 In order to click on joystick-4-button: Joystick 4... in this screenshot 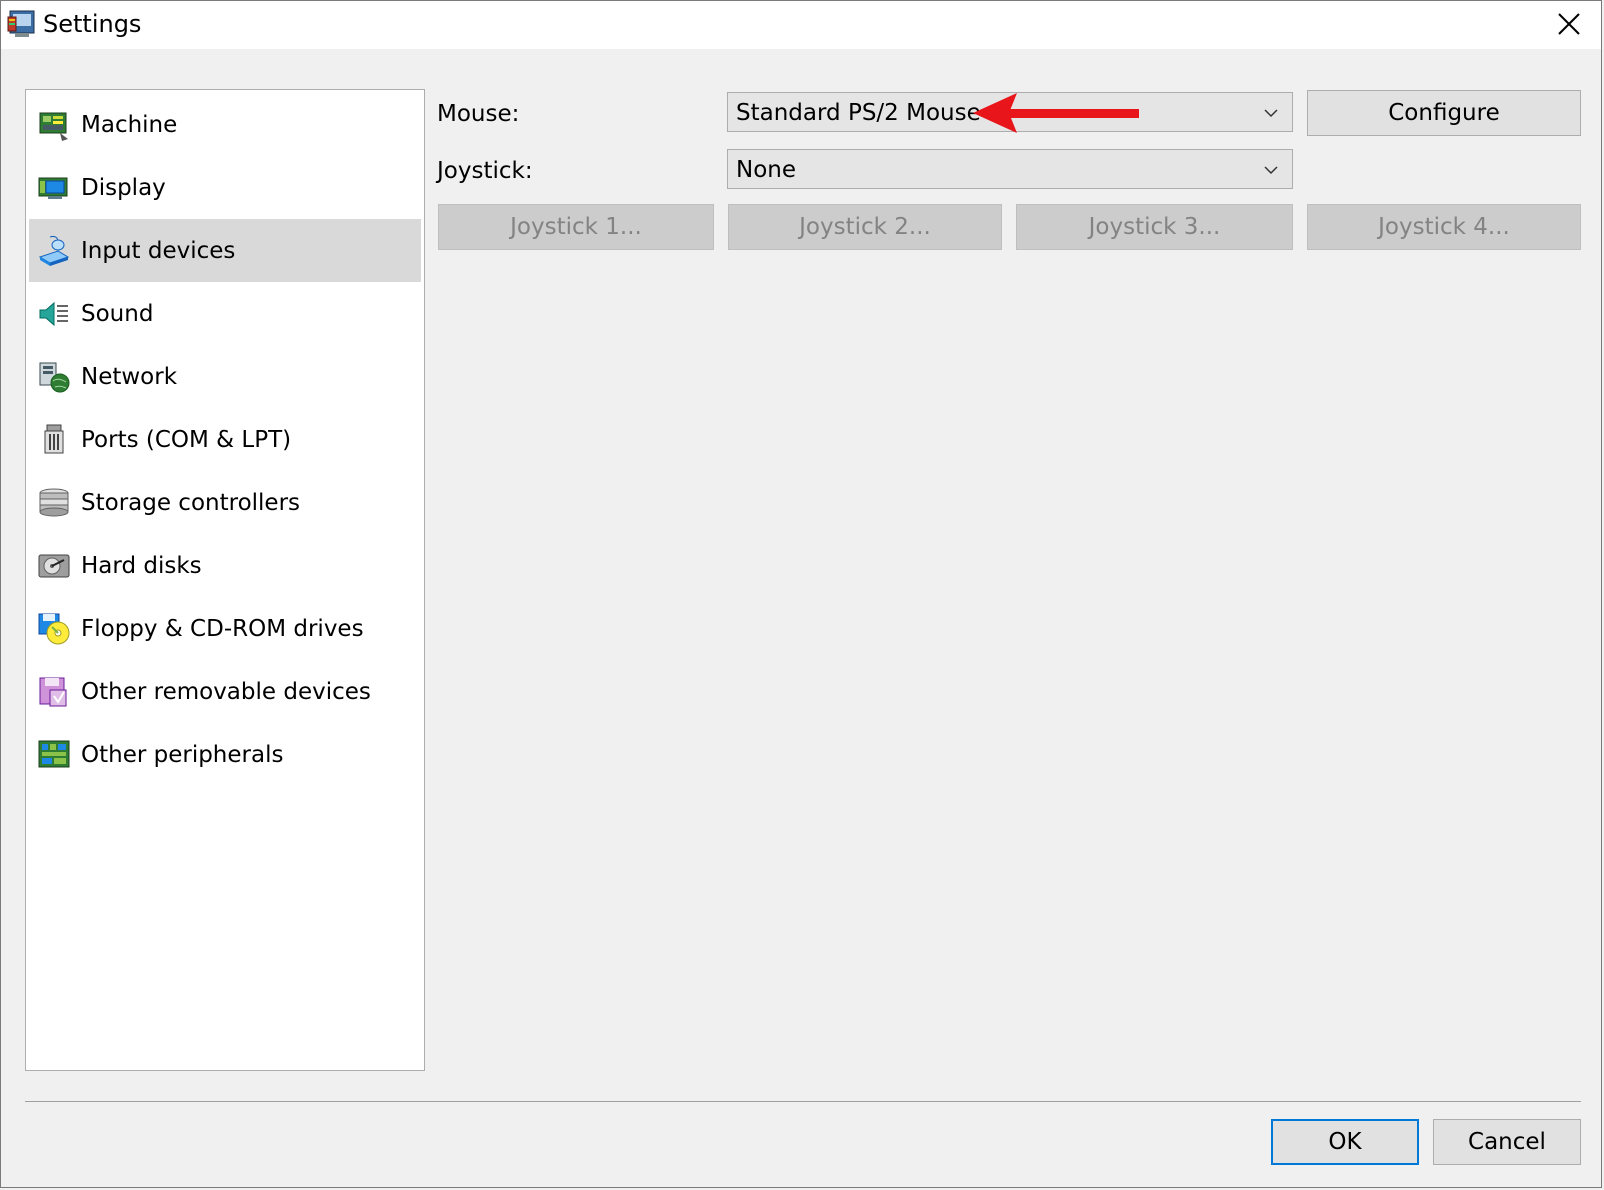, I will do `click(1444, 227)`.